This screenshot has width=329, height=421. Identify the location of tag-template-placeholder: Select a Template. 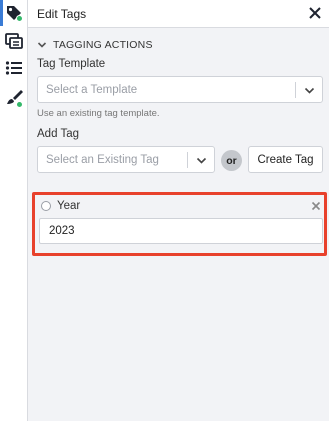
(92, 90).